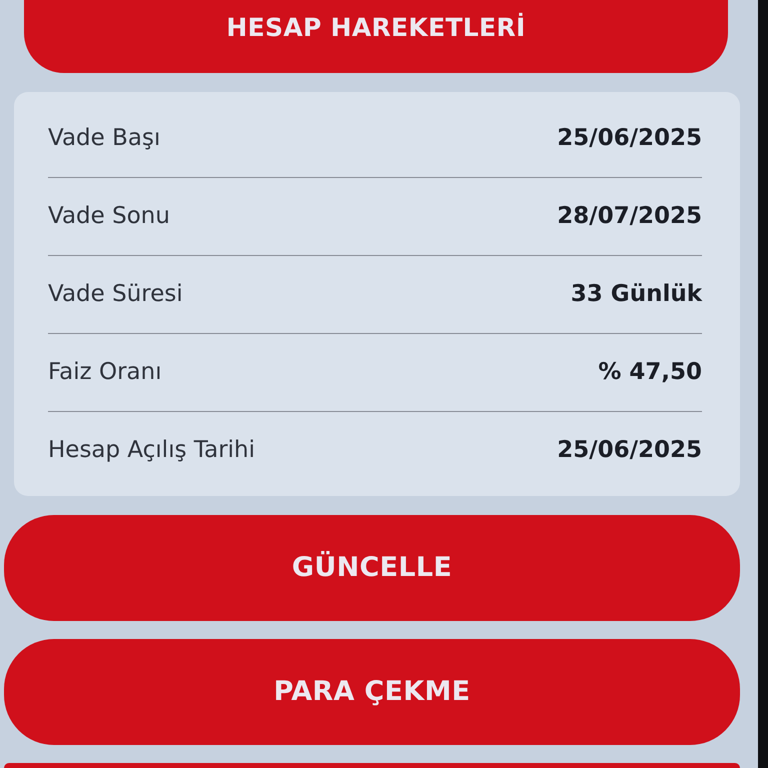 This screenshot has height=768, width=768. I want to click on detail-value: % 47,50, so click(650, 373).